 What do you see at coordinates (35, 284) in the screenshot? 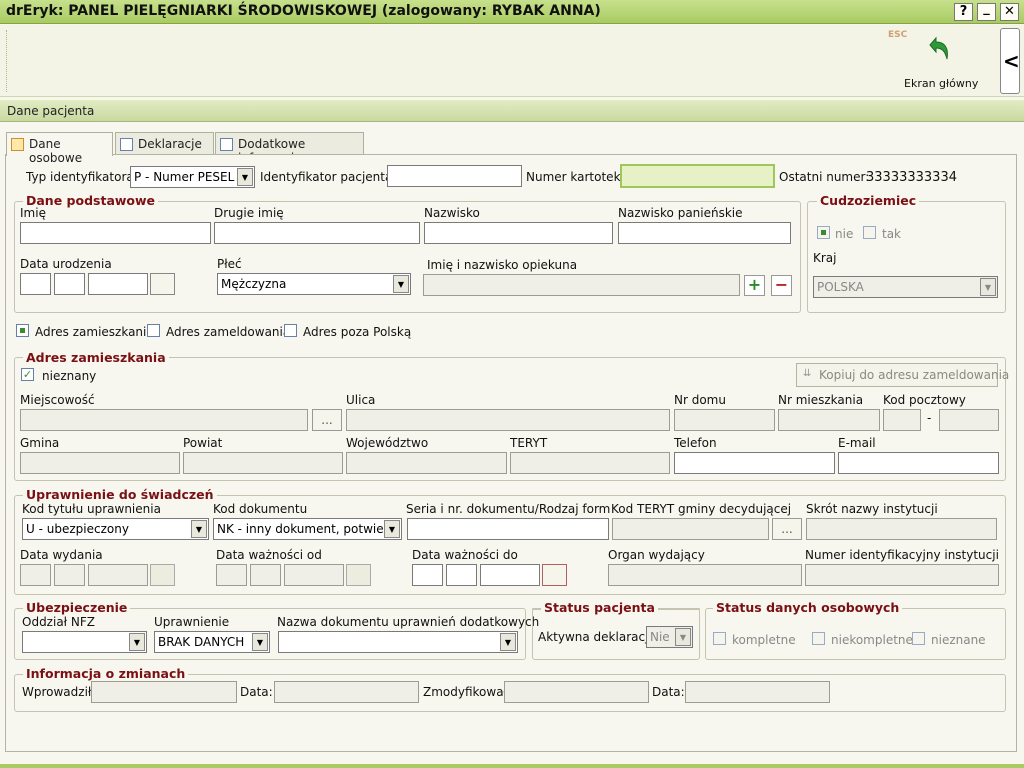
I see `data-urodzenia-day` at bounding box center [35, 284].